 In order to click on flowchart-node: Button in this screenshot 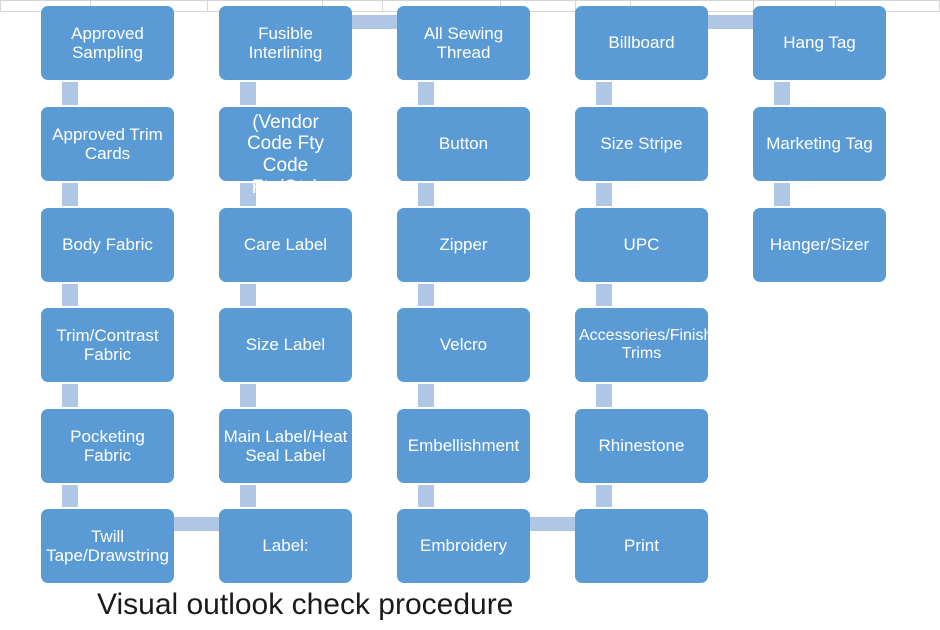, I will do `click(463, 144)`.